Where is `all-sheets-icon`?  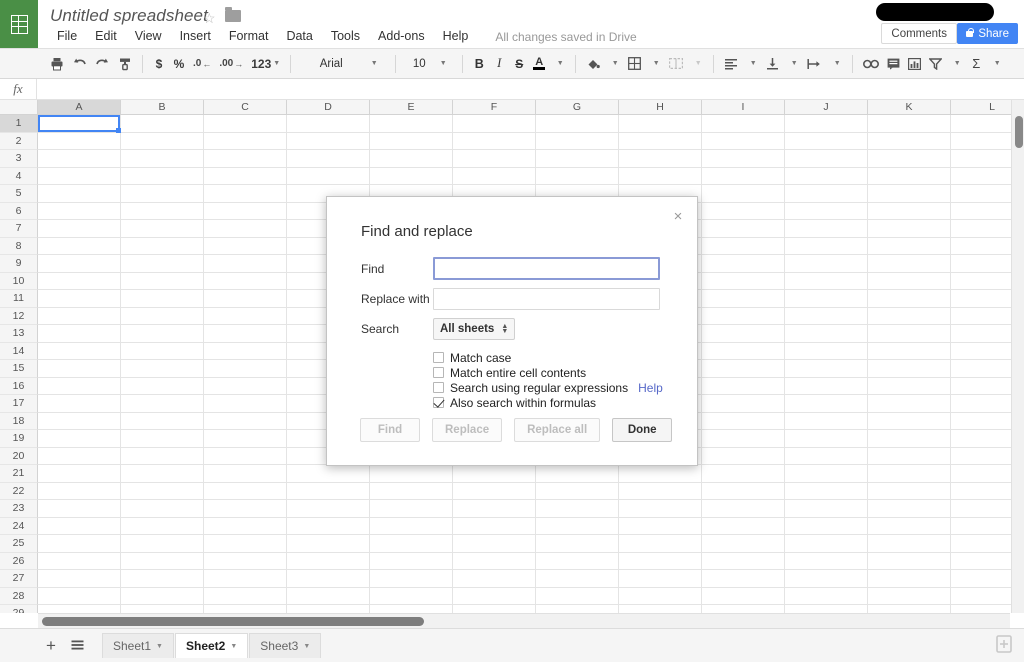 all-sheets-icon is located at coordinates (77, 646).